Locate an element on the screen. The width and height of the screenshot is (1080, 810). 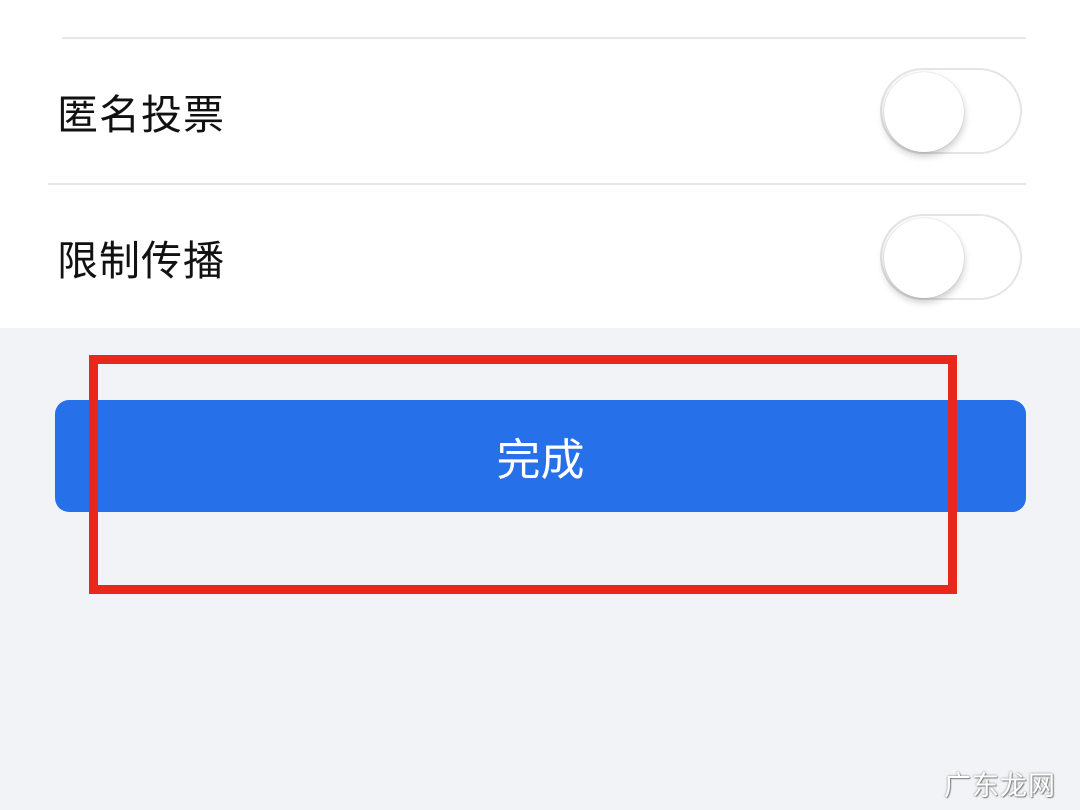
anonymous-vote-label: 匿名投票 is located at coordinates (141, 115).